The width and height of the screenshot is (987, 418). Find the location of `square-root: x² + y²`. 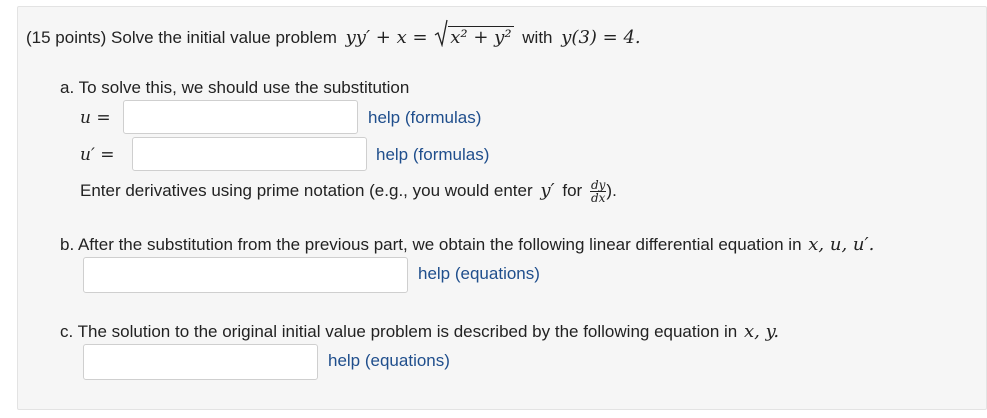

square-root: x² + y² is located at coordinates (474, 34).